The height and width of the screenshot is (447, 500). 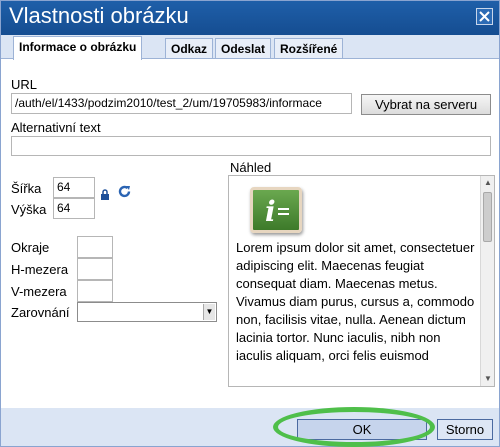 I want to click on tab-image-info: Informace o obrázku, so click(x=78, y=48).